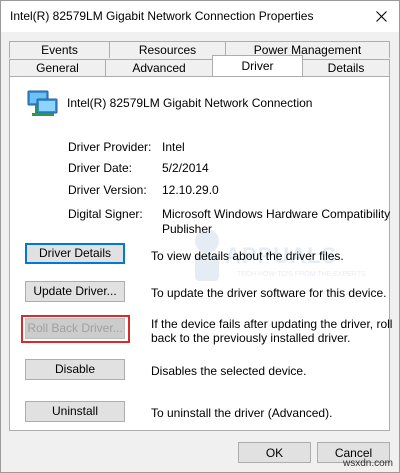 This screenshot has height=473, width=400. I want to click on driver-version-value: 12.10.29.0, so click(190, 190).